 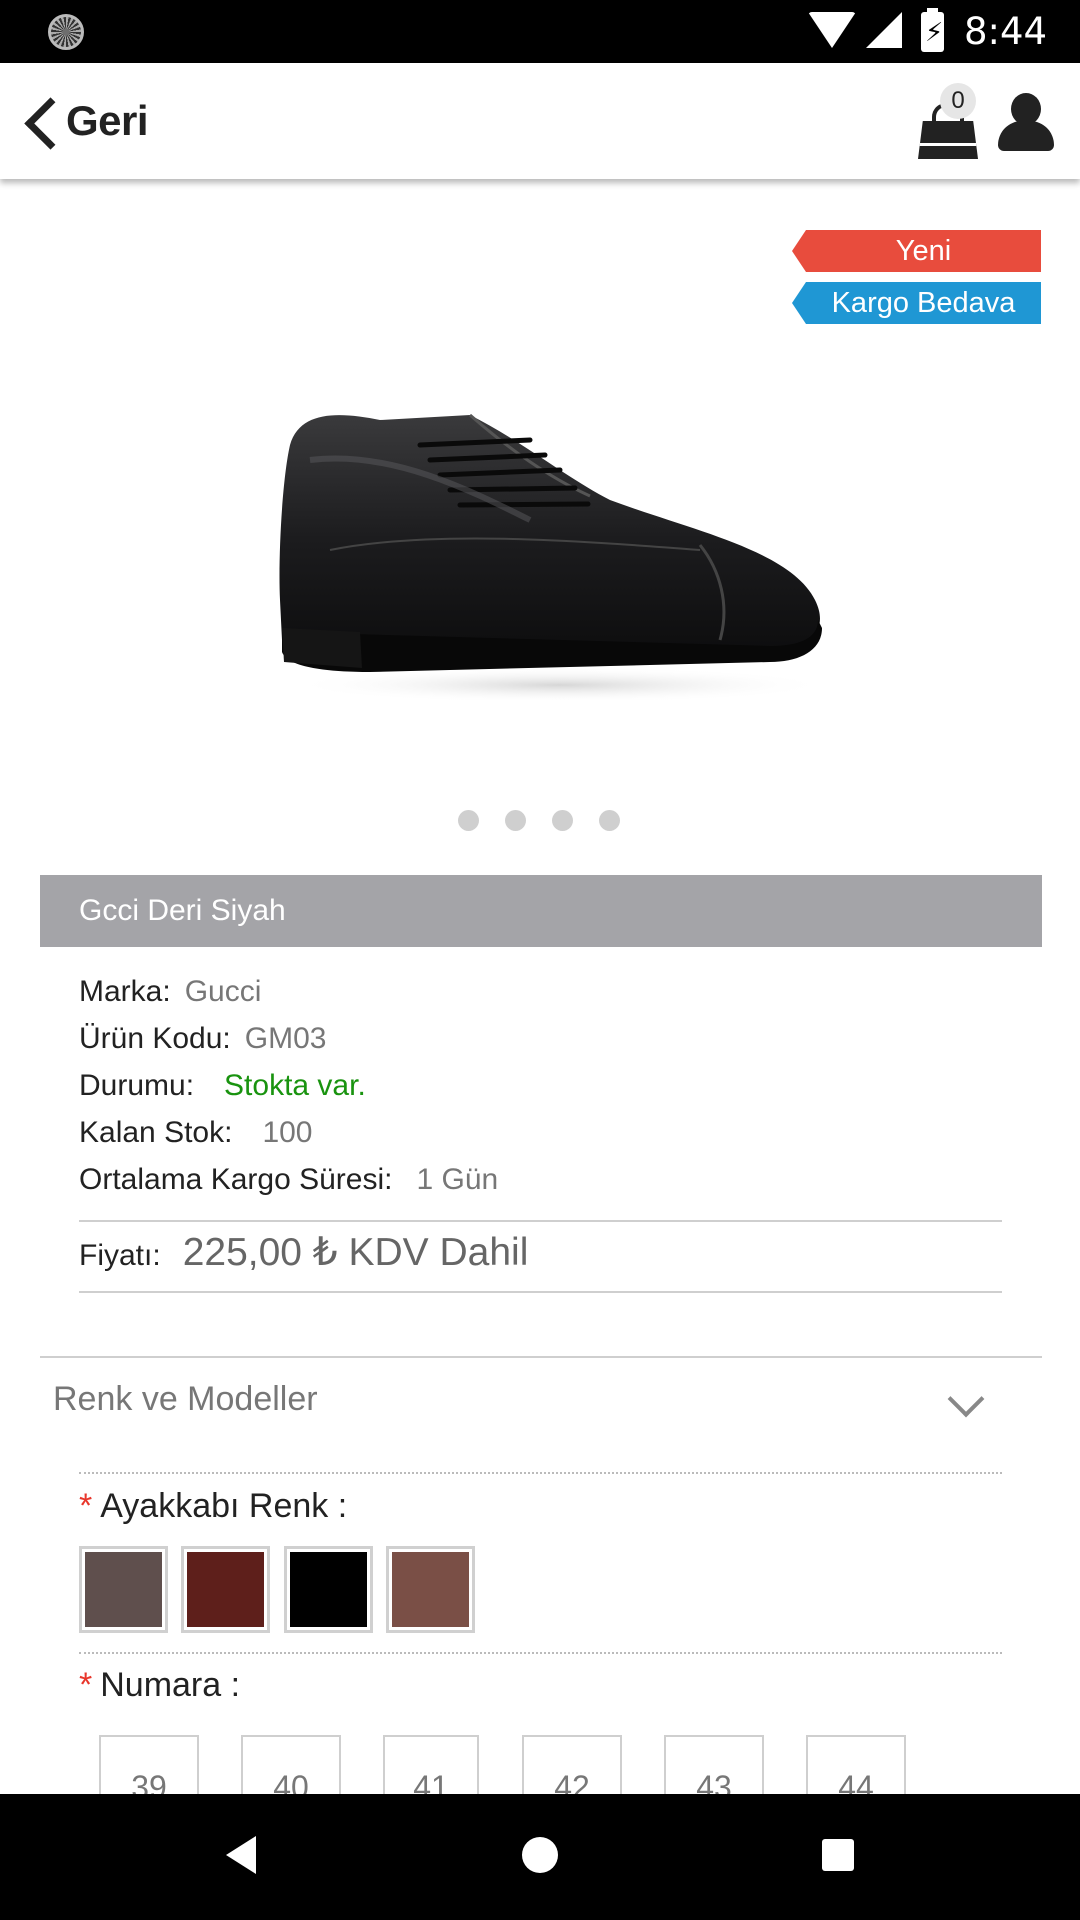 I want to click on back-label: Geri, so click(x=107, y=120).